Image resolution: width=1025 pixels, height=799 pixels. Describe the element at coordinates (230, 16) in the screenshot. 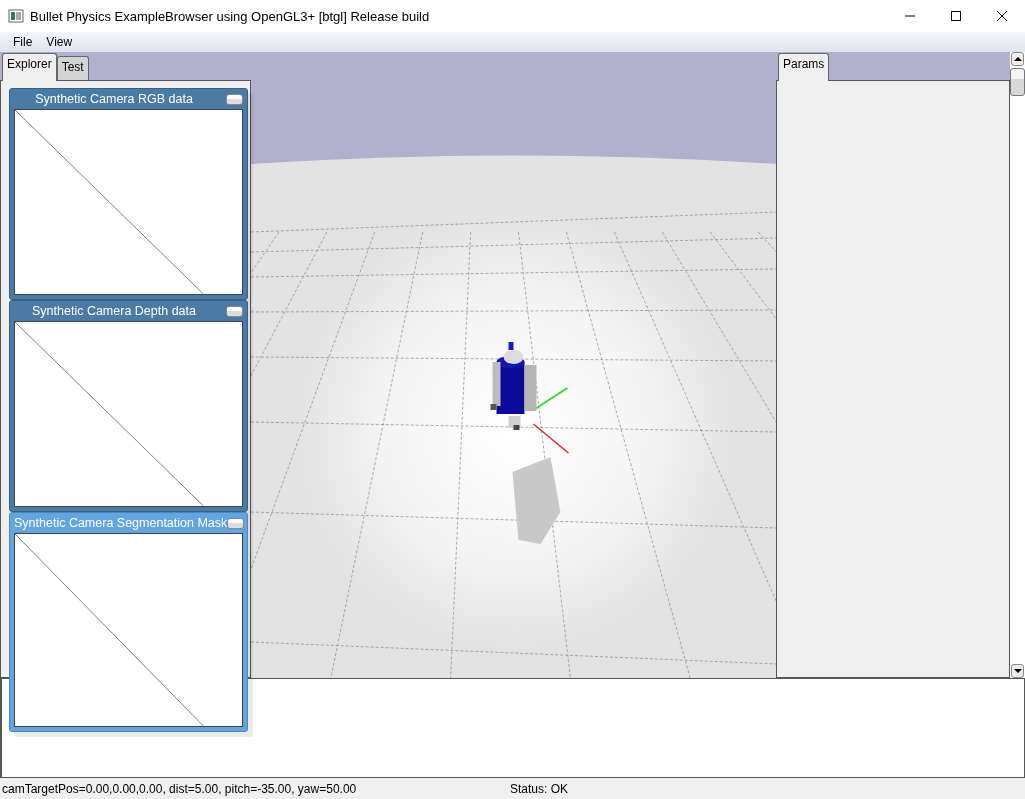

I see `window-title: Bullet Physics ExampleBrowser using OpenGL3+ [btgl] Release build` at that location.